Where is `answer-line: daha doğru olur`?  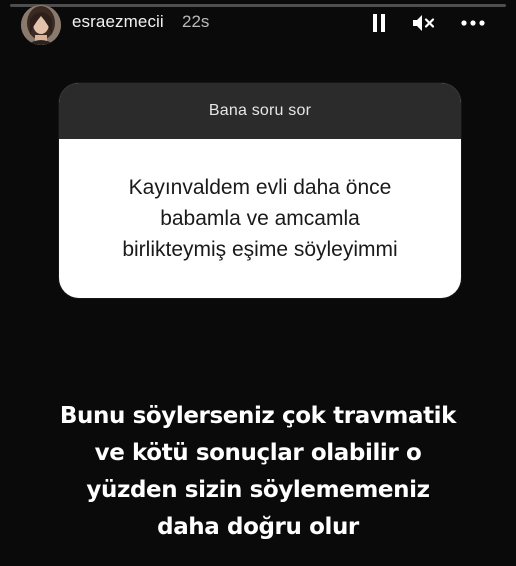 answer-line: daha doğru olur is located at coordinates (258, 527).